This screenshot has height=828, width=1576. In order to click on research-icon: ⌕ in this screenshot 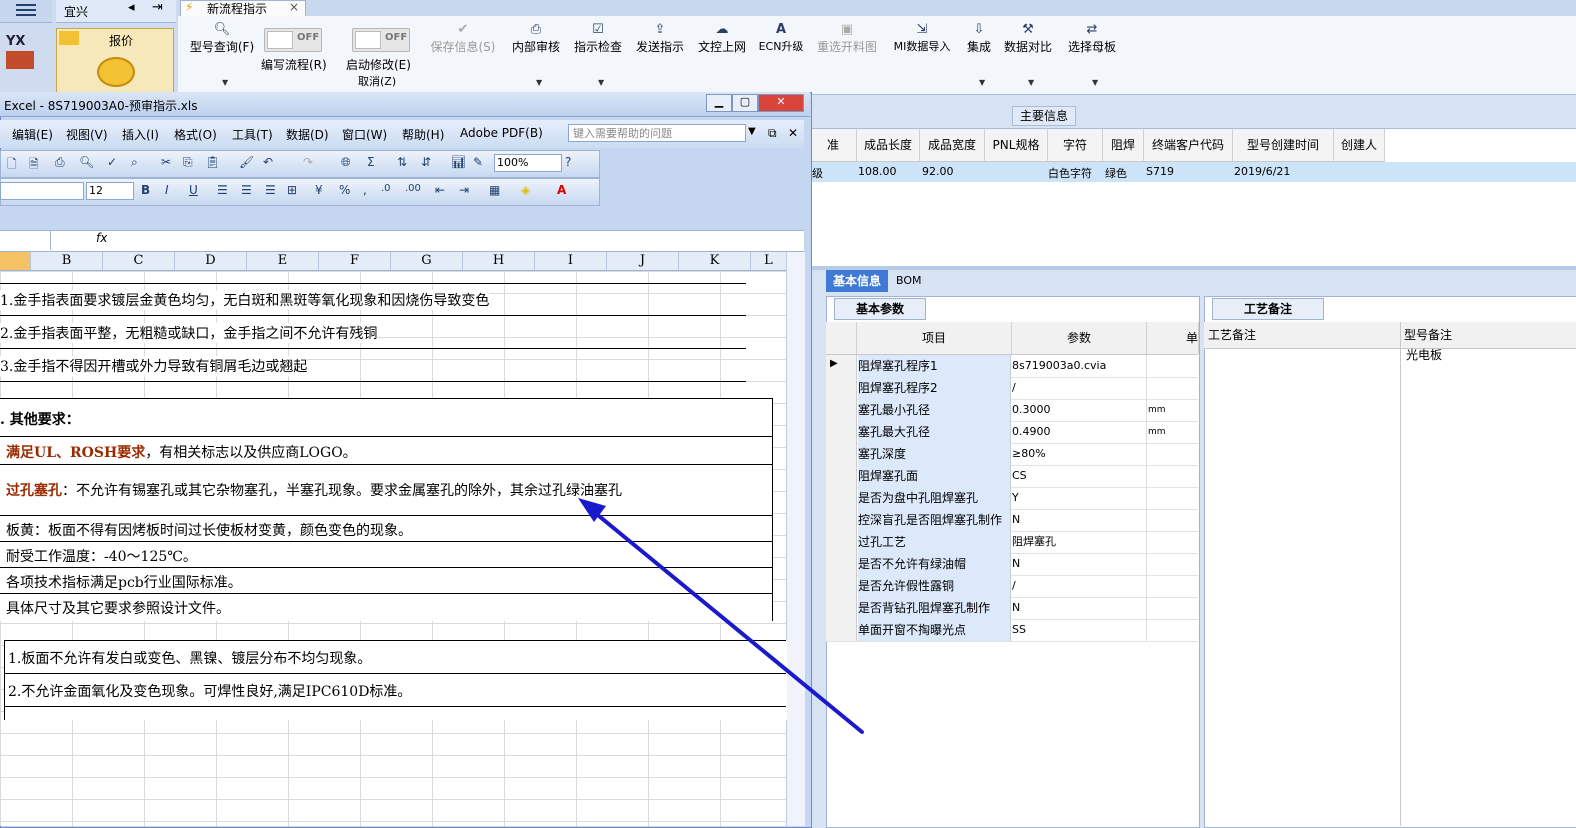, I will do `click(134, 162)`.